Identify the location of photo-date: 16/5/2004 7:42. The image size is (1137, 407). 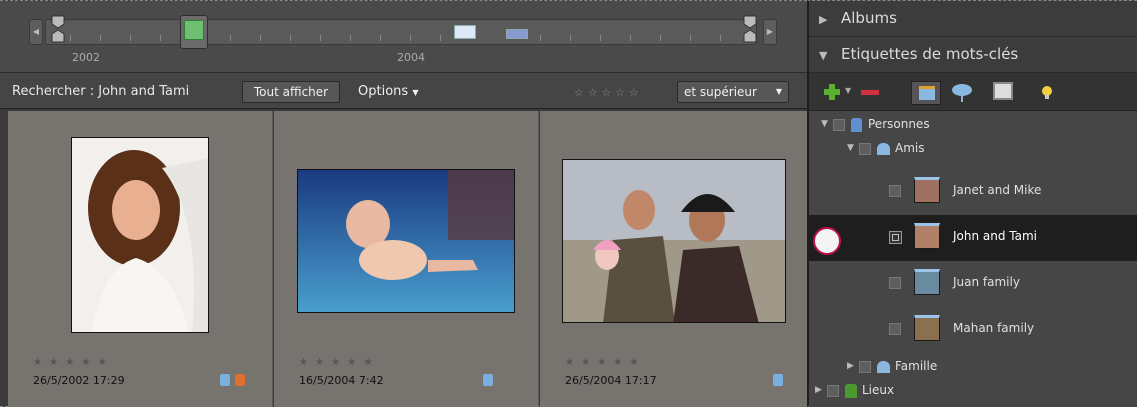
(341, 380).